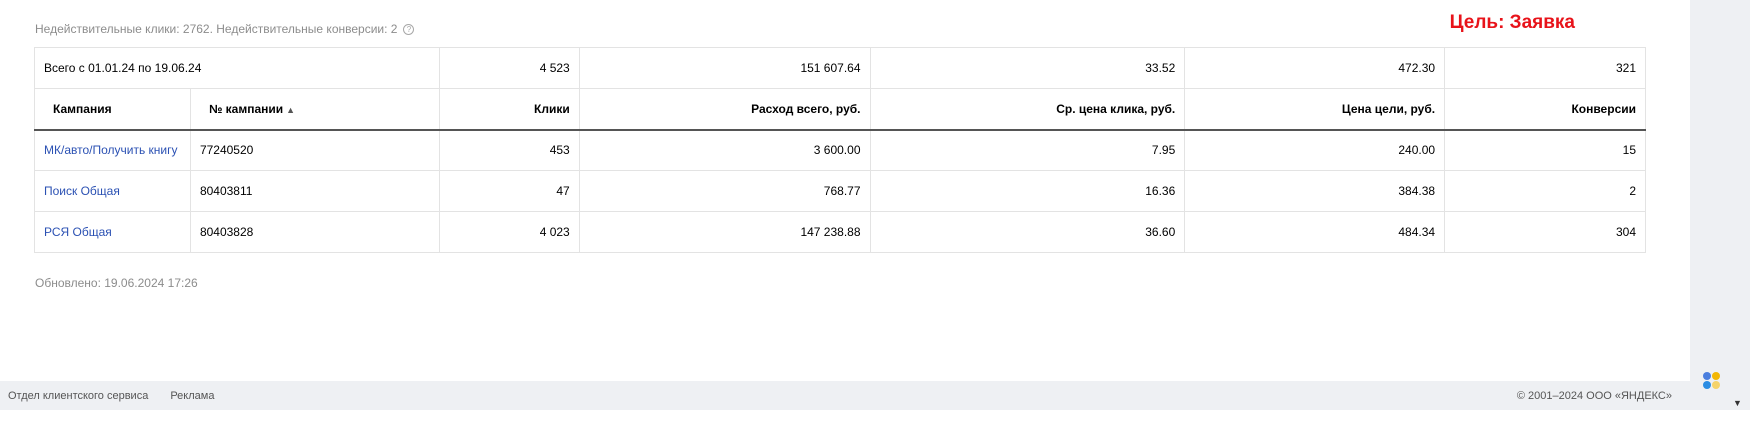  What do you see at coordinates (1712, 381) in the screenshot?
I see `assistant-widget-icon` at bounding box center [1712, 381].